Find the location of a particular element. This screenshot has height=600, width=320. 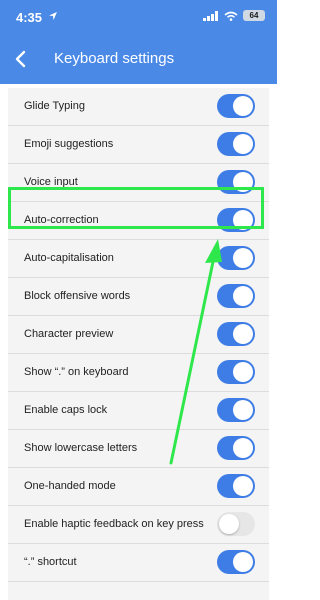

setting-row: One-handed mode is located at coordinates (138, 487).